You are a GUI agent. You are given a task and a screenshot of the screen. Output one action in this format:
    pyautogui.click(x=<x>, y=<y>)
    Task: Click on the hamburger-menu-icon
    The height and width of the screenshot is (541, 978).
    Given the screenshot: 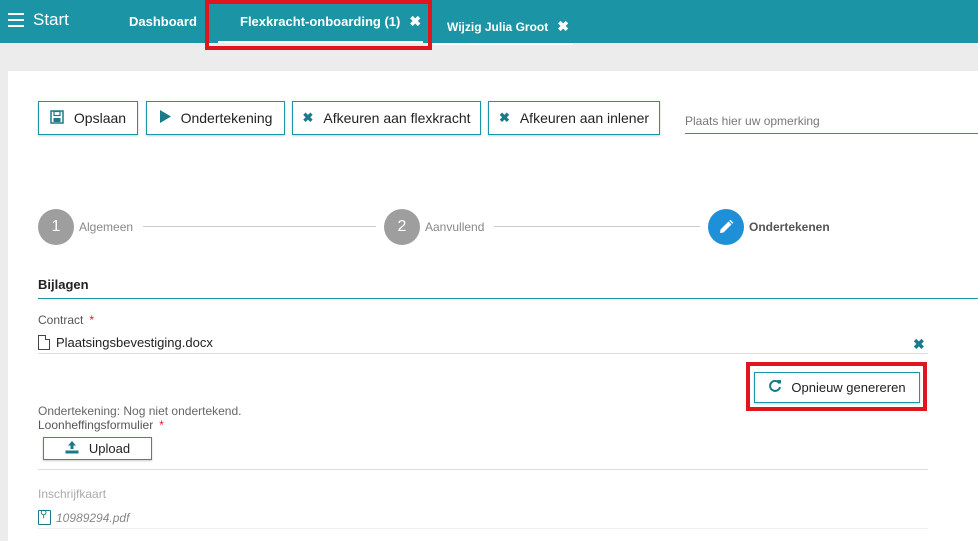 What is the action you would take?
    pyautogui.click(x=16, y=20)
    